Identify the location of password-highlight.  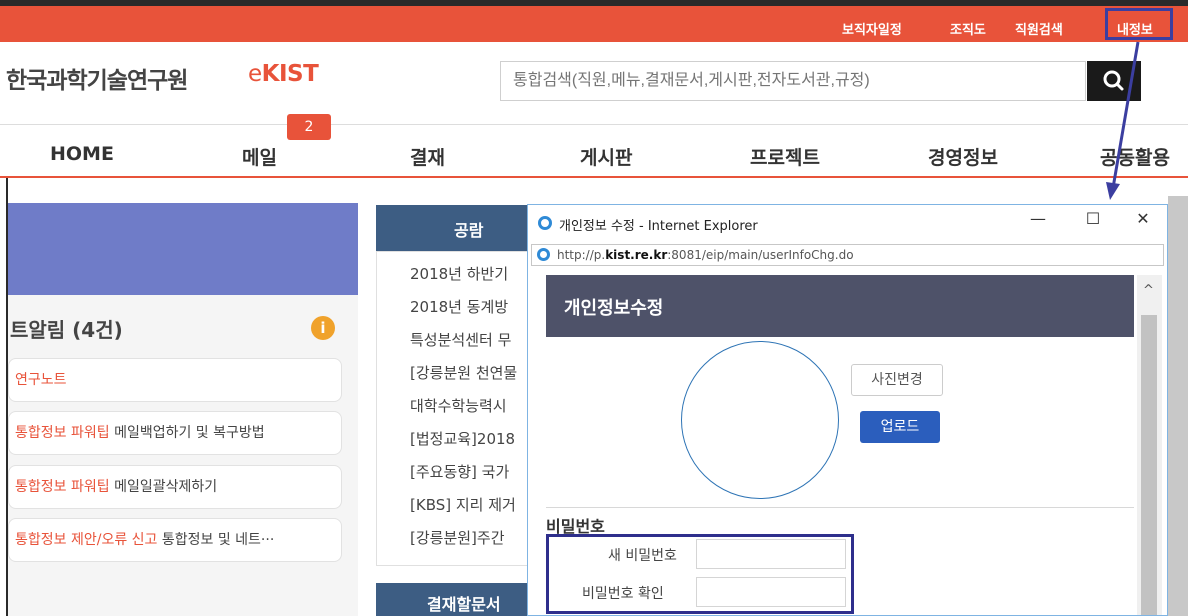
(700, 574).